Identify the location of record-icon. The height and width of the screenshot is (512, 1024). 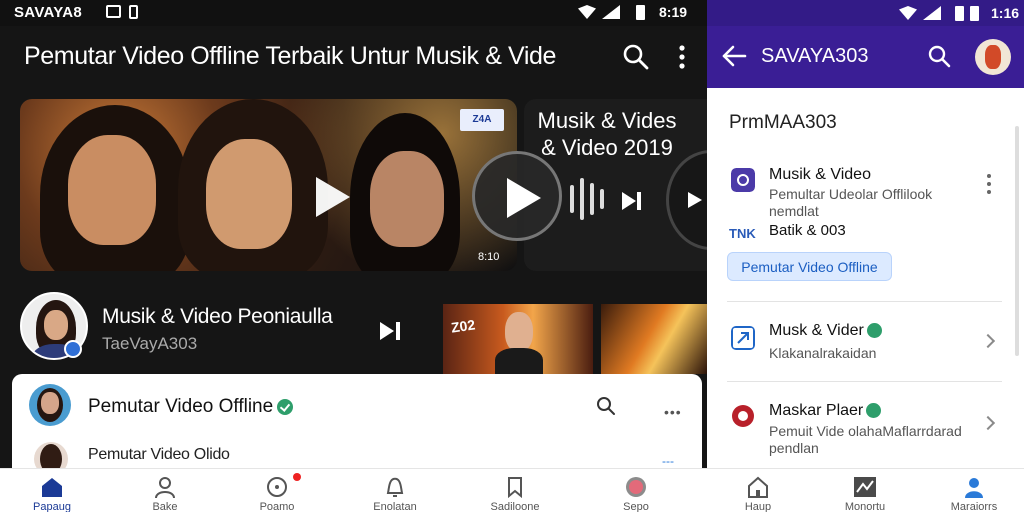
(743, 416).